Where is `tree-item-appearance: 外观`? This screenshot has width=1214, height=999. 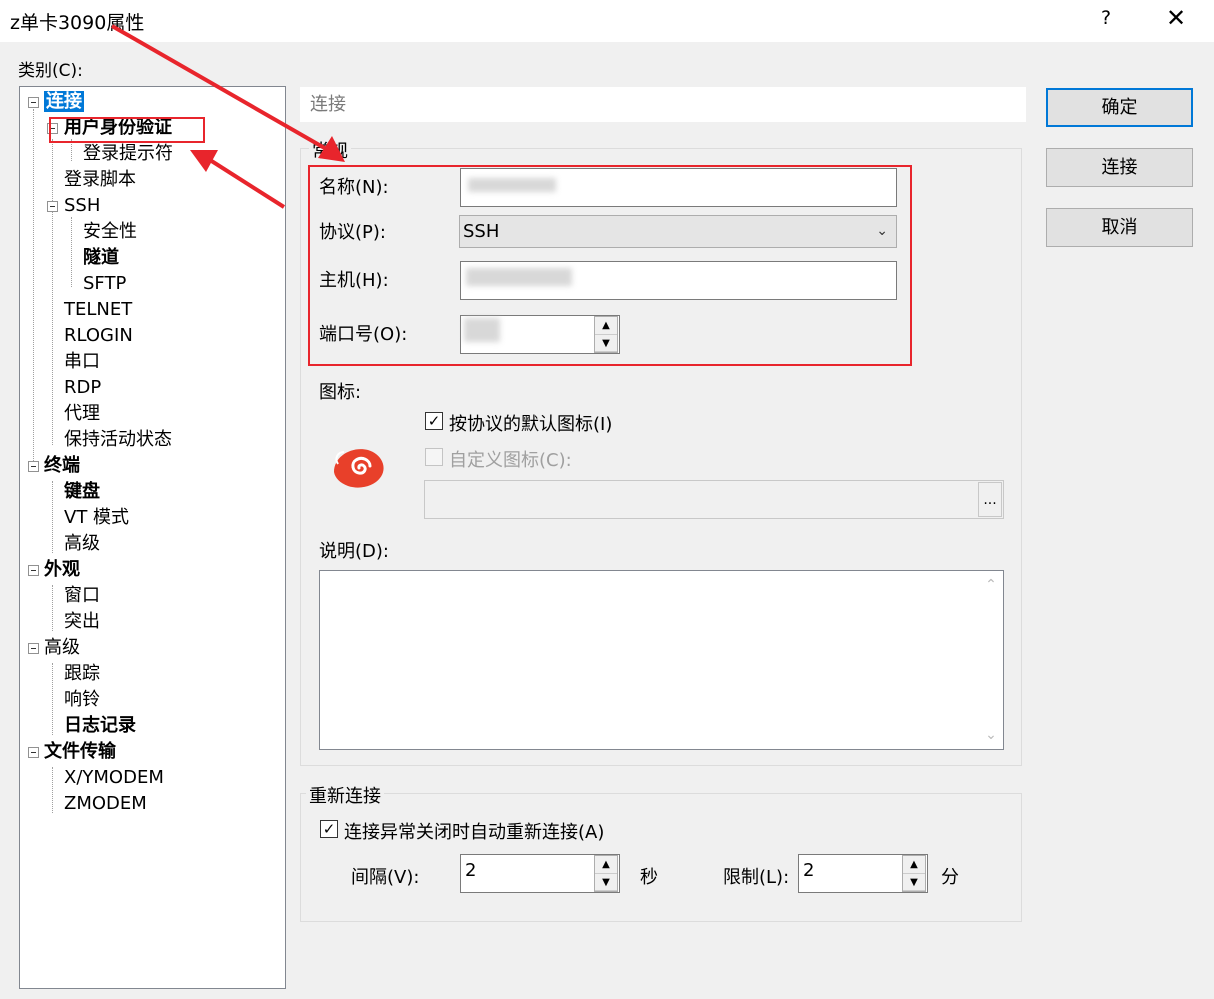 tree-item-appearance: 外观 is located at coordinates (62, 570).